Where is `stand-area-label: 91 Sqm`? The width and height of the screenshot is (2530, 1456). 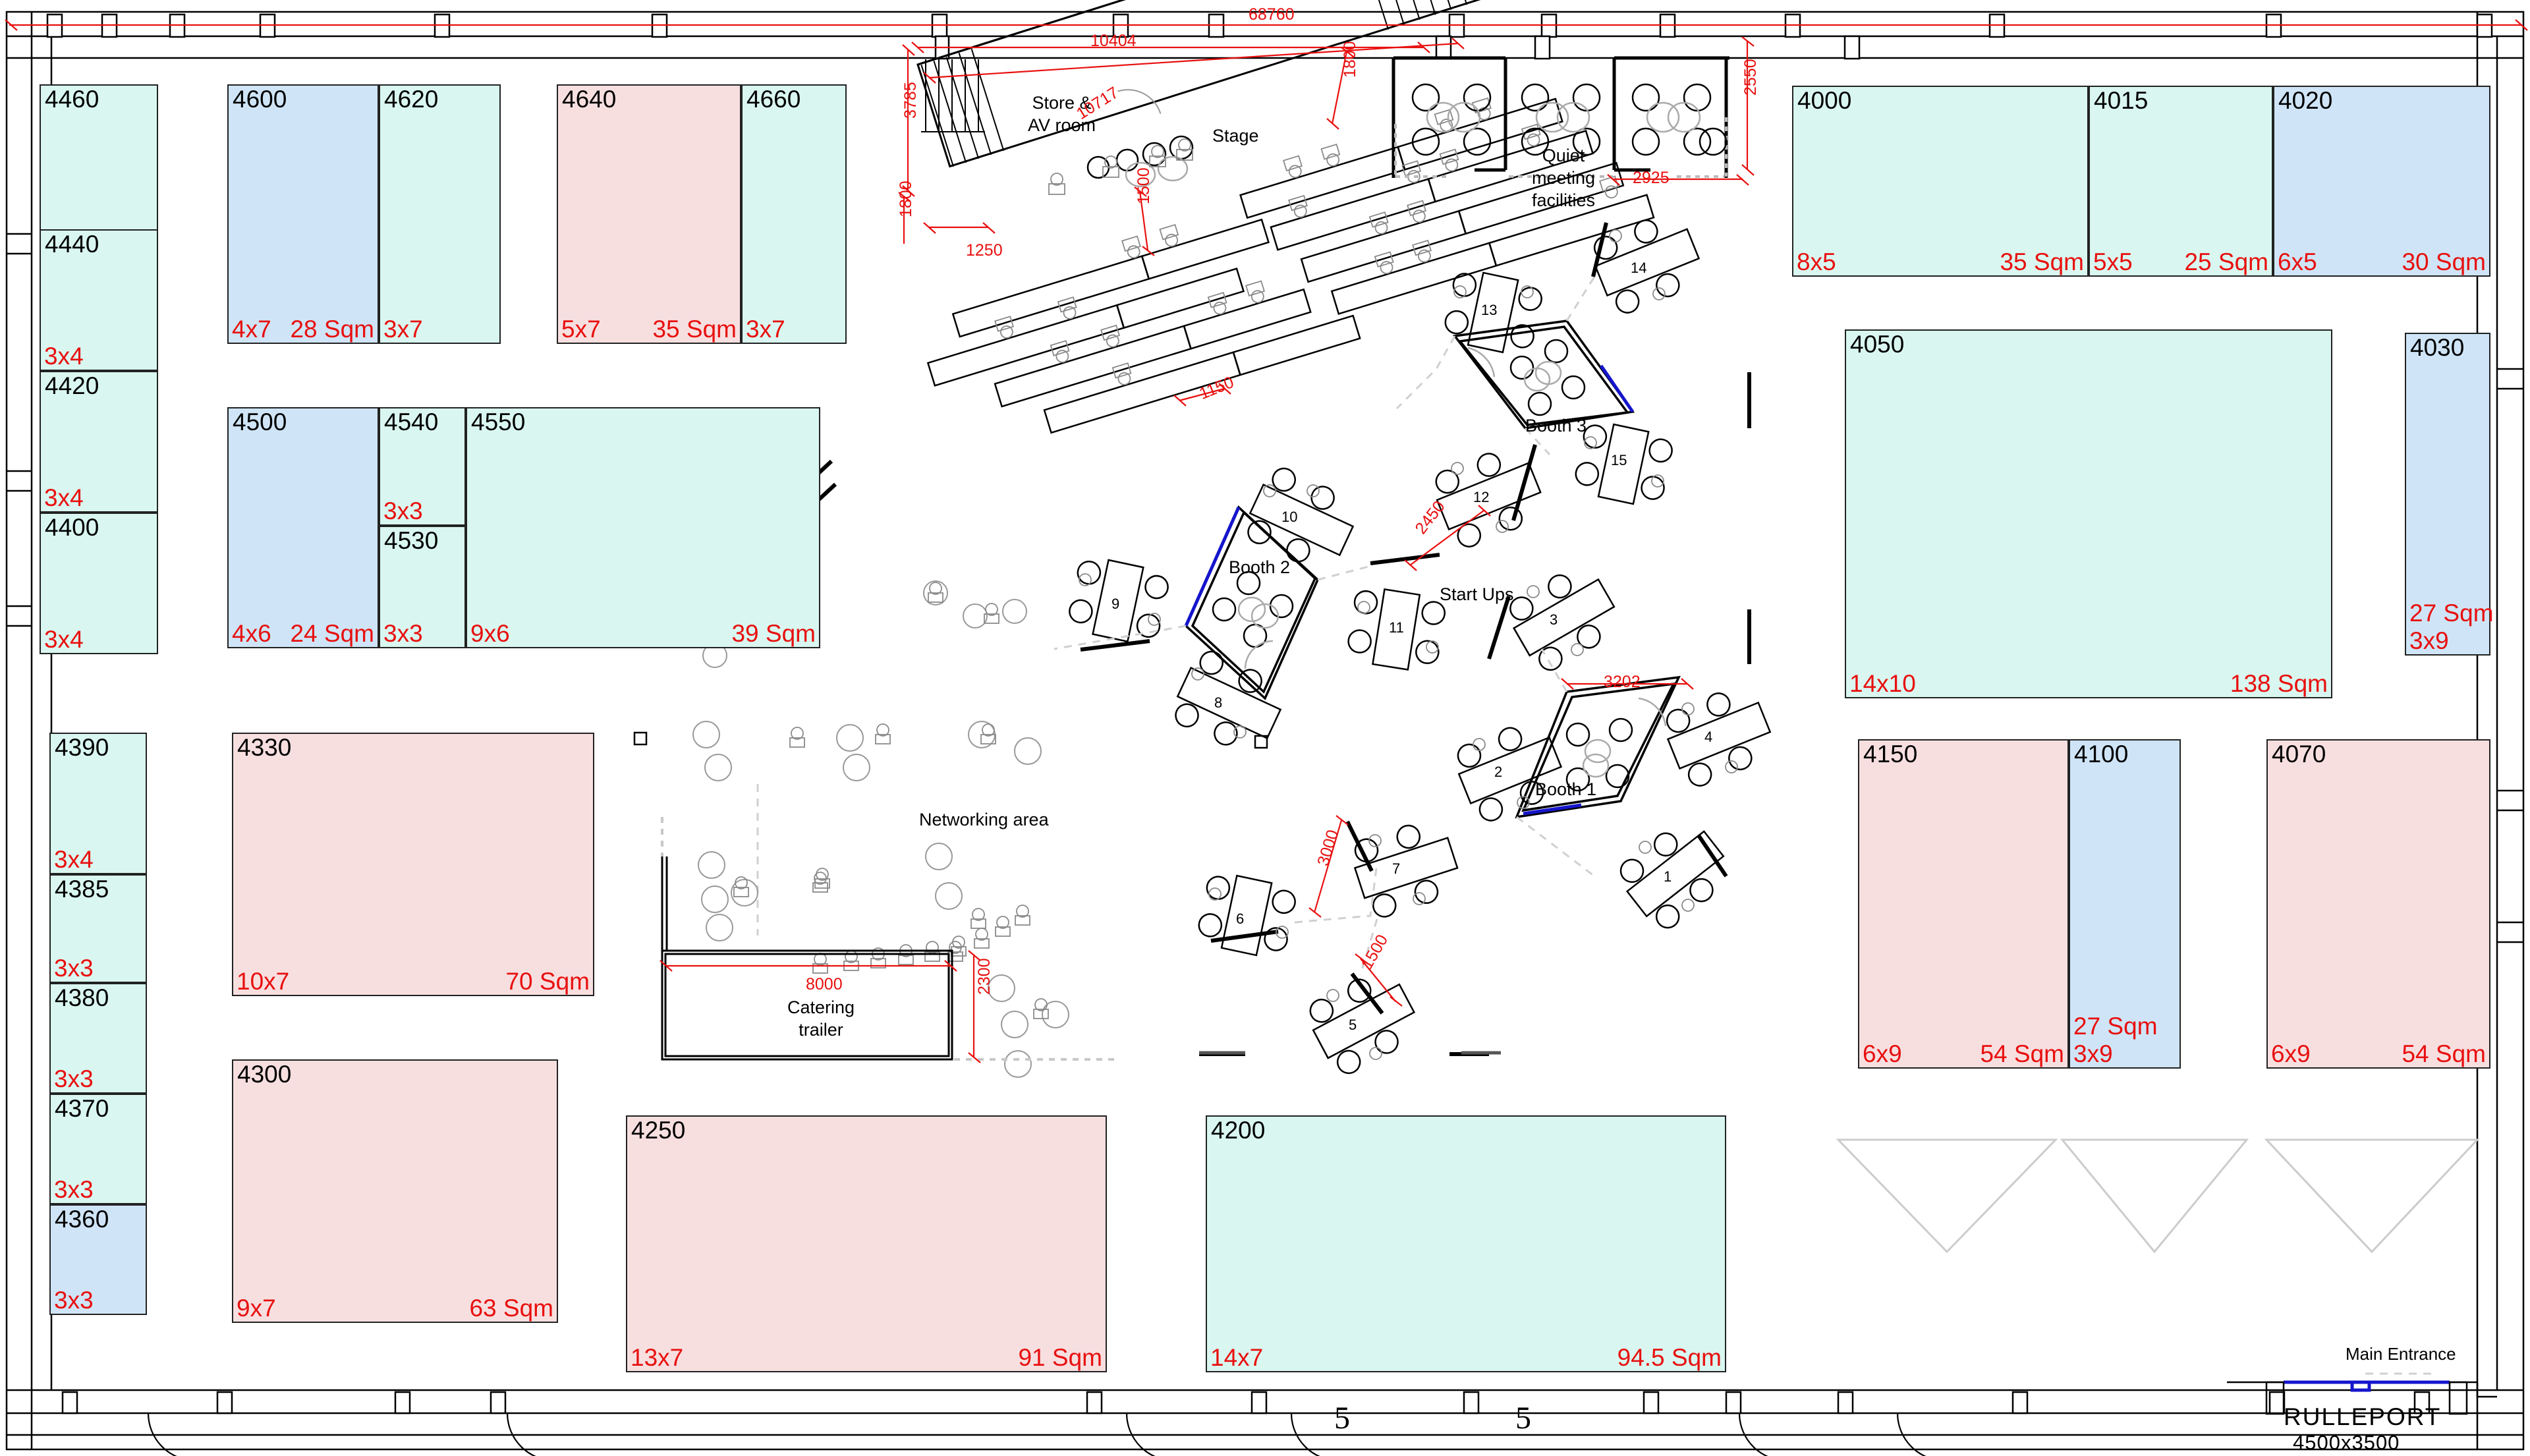 stand-area-label: 91 Sqm is located at coordinates (1060, 1357).